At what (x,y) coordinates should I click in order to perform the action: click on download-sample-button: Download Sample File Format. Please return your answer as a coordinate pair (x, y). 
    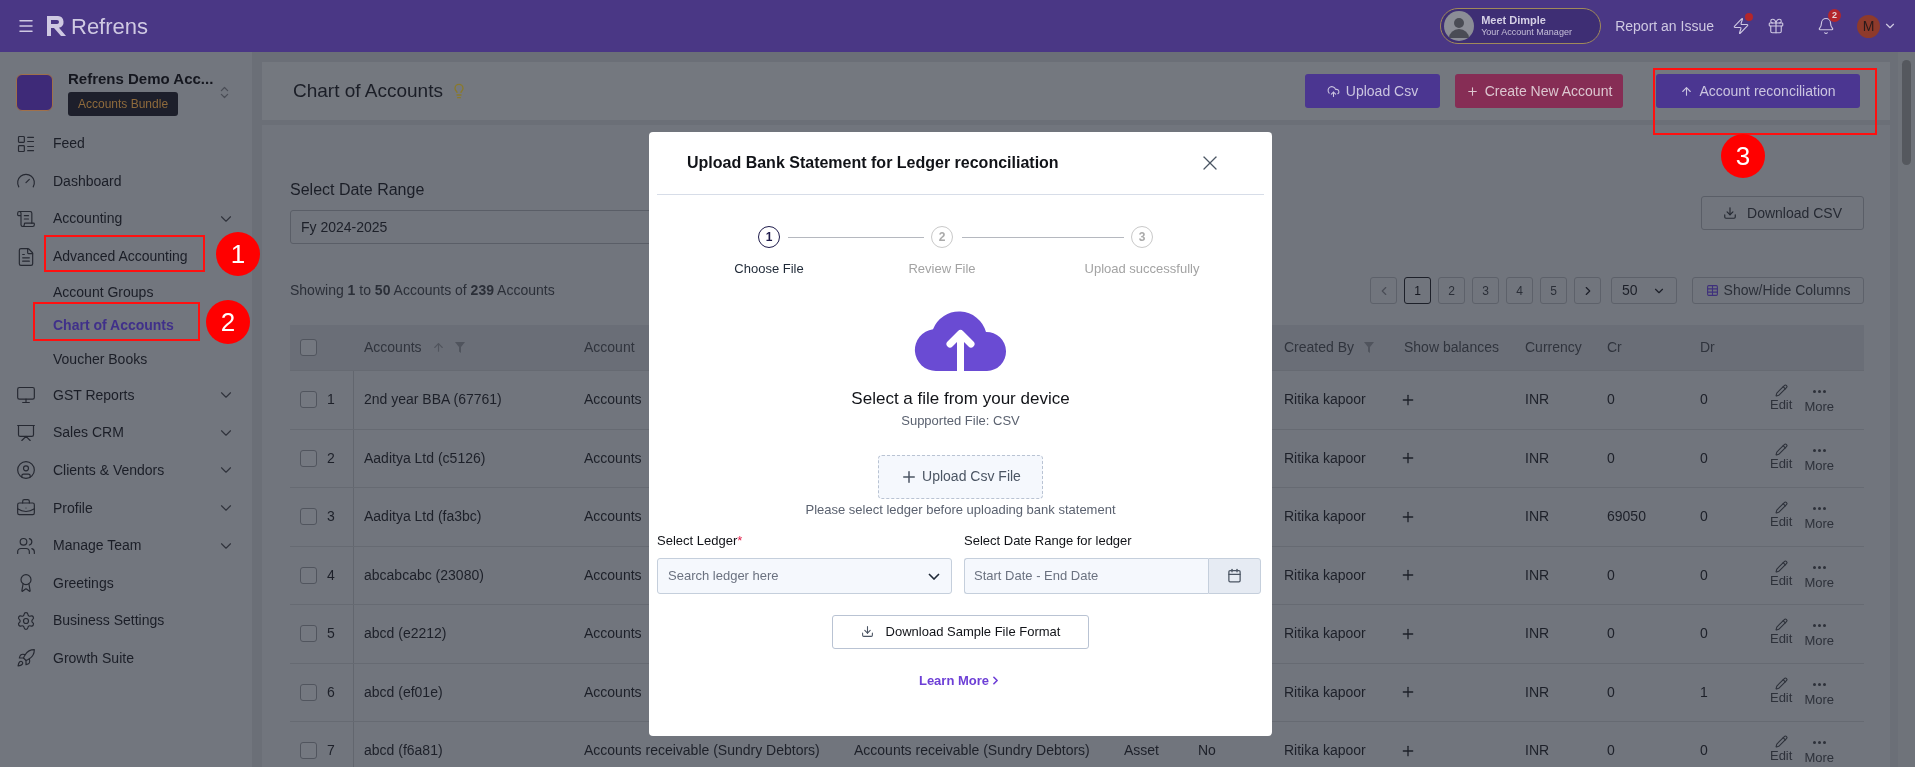
    Looking at the image, I should click on (960, 631).